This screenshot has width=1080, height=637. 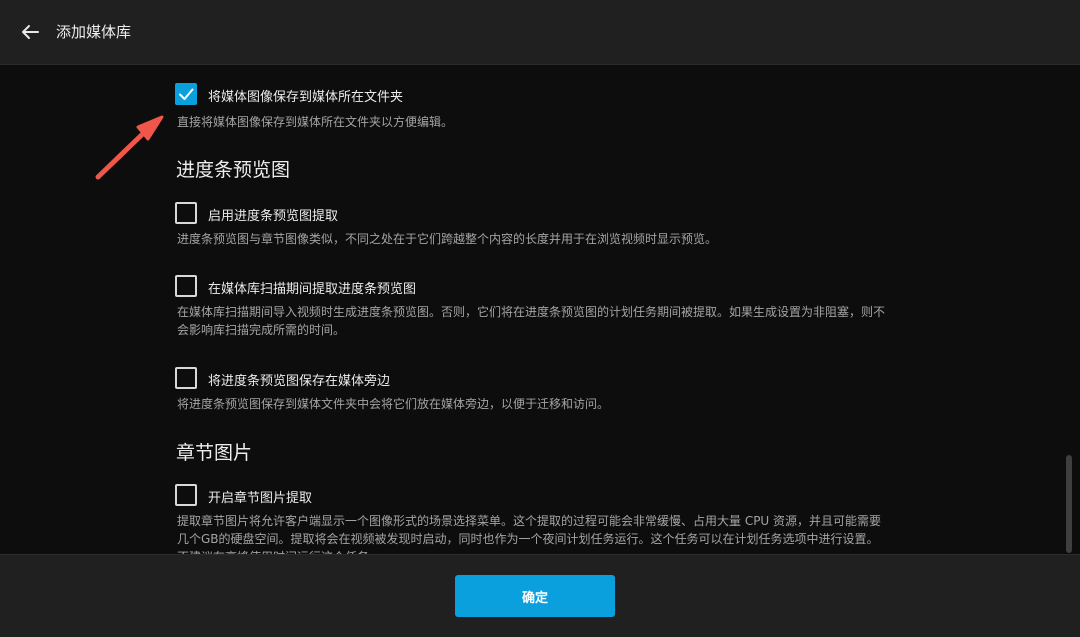 I want to click on chapter-extract-checkbox, so click(x=186, y=495).